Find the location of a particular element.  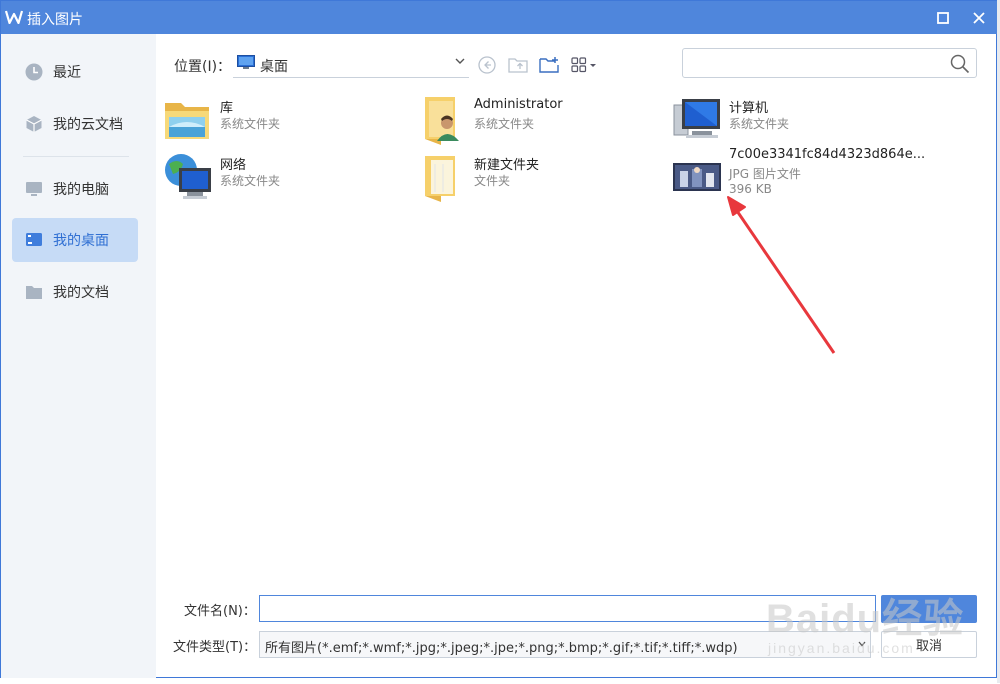

file-name: 库 is located at coordinates (227, 108).